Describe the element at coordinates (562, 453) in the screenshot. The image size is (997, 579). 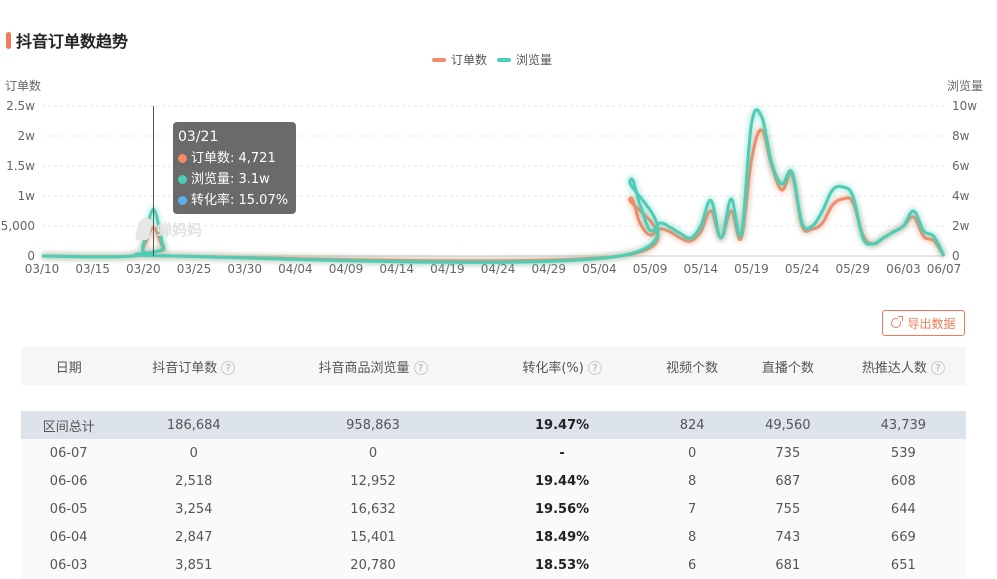
I see `table-cell: -` at that location.